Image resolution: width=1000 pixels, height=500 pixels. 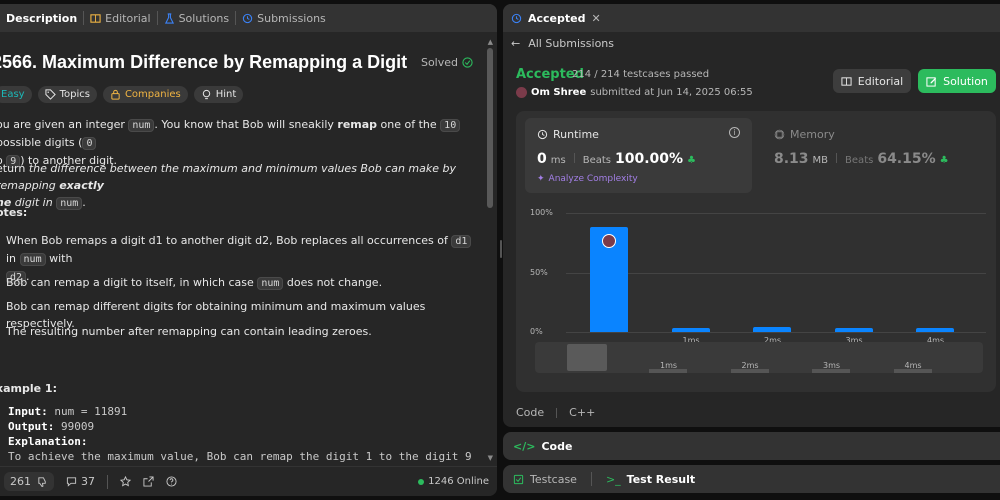 What do you see at coordinates (59, 258) in the screenshot?
I see `text: with` at bounding box center [59, 258].